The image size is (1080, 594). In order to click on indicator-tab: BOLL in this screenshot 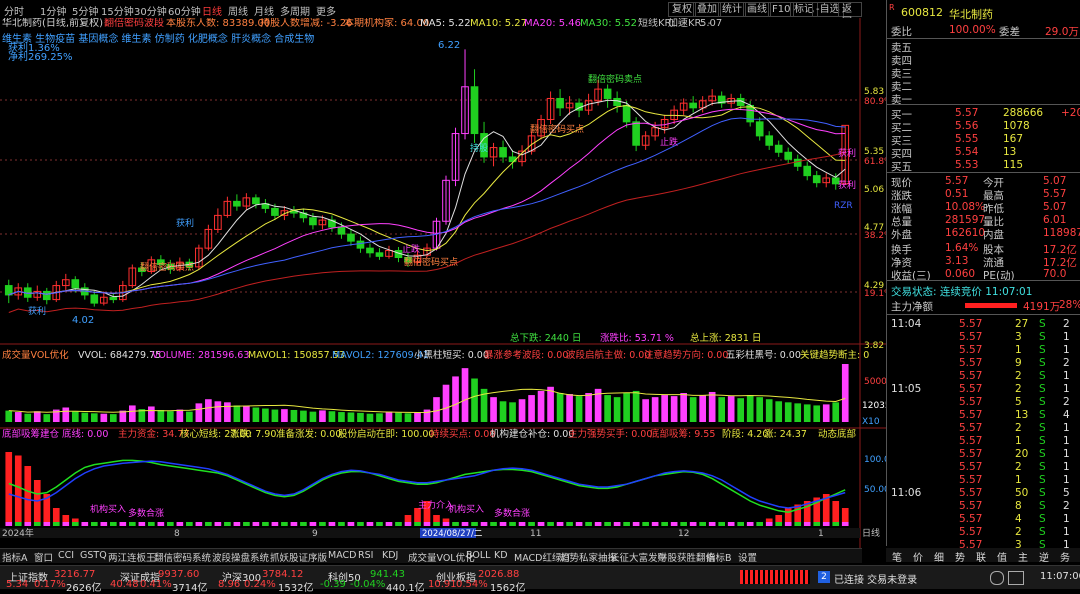, I will do `click(478, 555)`.